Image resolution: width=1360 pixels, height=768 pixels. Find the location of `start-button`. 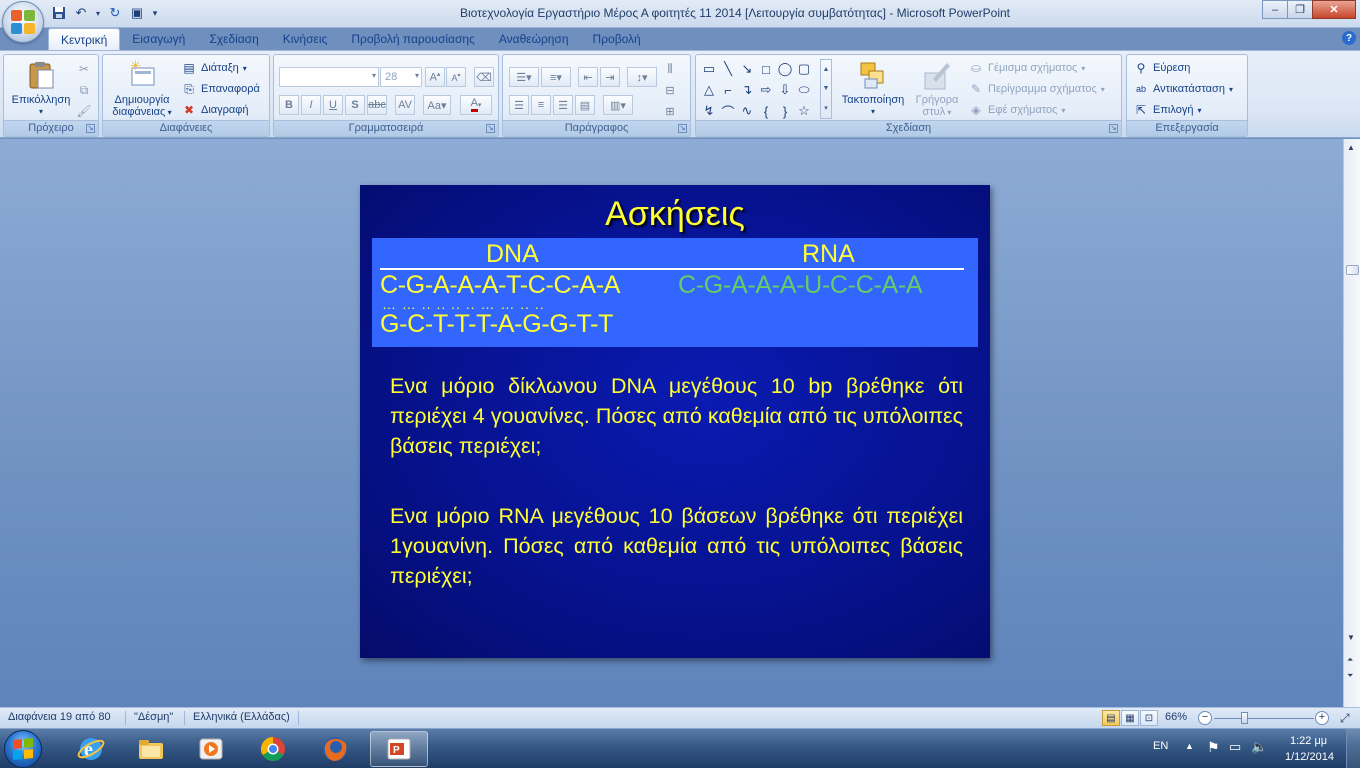

start-button is located at coordinates (23, 749).